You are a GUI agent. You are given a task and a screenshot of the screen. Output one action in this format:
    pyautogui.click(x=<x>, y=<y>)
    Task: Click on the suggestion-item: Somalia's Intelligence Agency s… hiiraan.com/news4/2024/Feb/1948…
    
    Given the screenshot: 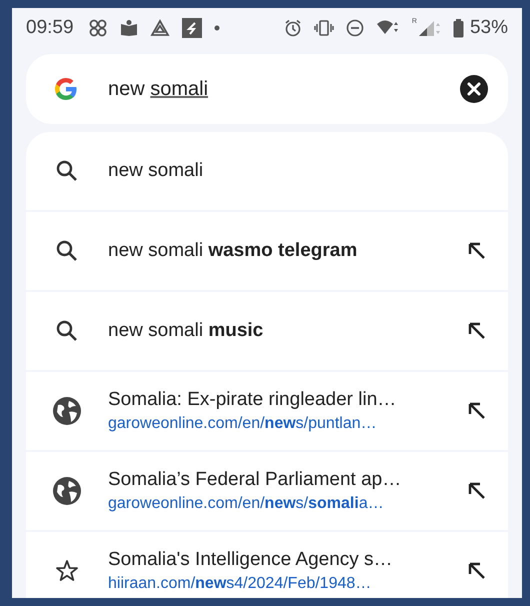 What is the action you would take?
    pyautogui.click(x=267, y=565)
    